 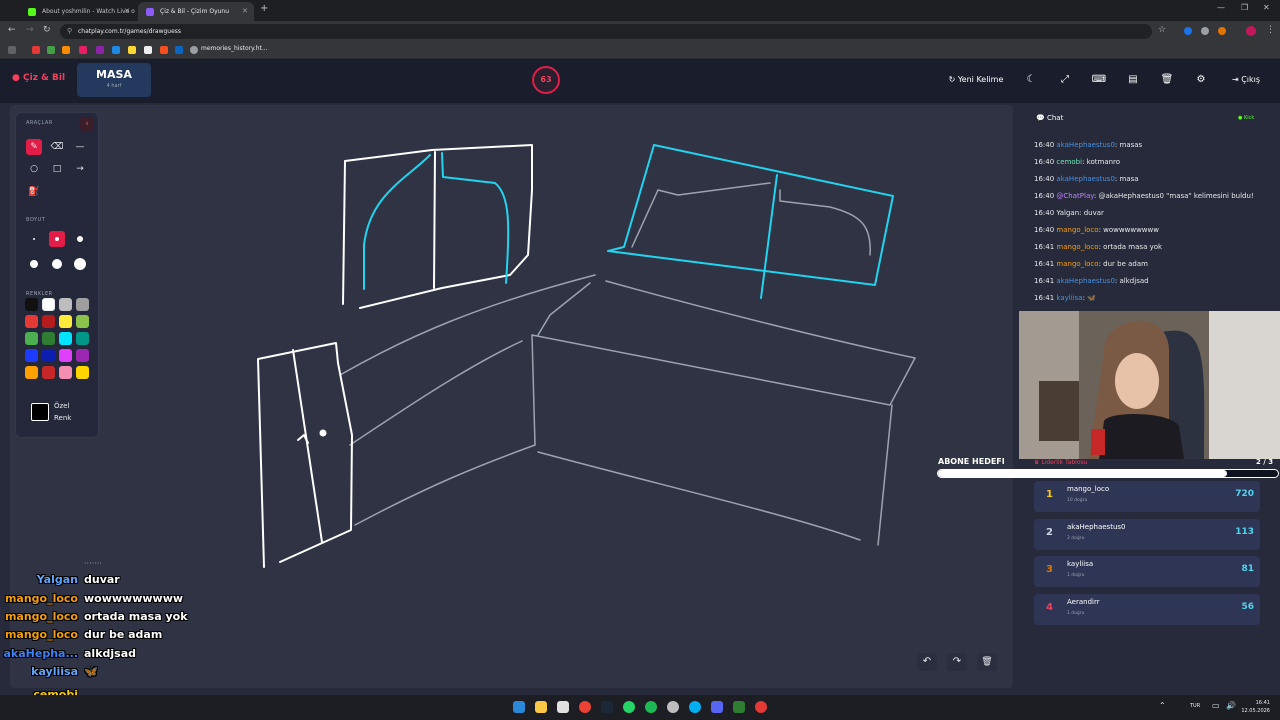 What do you see at coordinates (34, 264) in the screenshot?
I see `size-l-button` at bounding box center [34, 264].